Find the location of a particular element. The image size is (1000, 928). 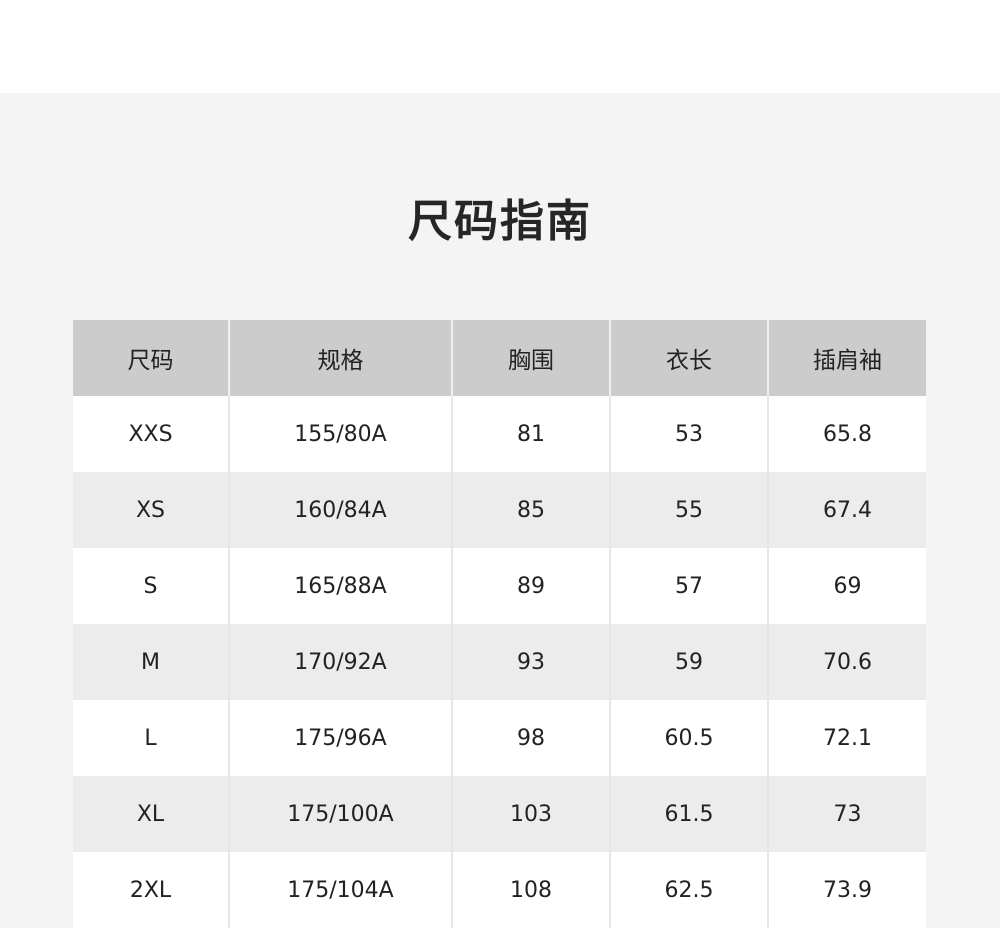

cell-size: XL is located at coordinates (151, 814).